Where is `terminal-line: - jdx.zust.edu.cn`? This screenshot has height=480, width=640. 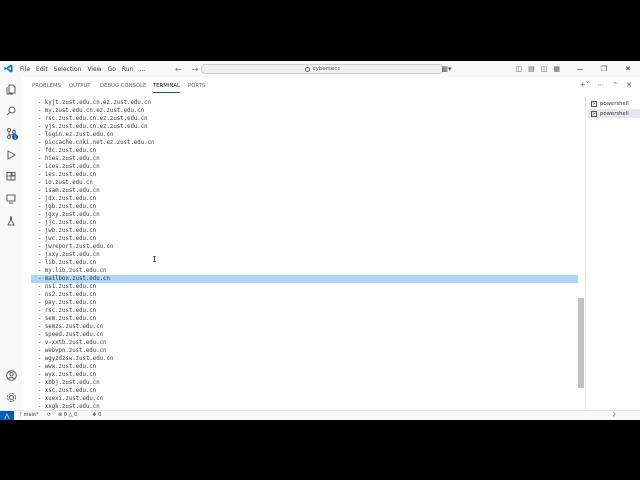
terminal-line: - jdx.zust.edu.cn is located at coordinates (67, 199).